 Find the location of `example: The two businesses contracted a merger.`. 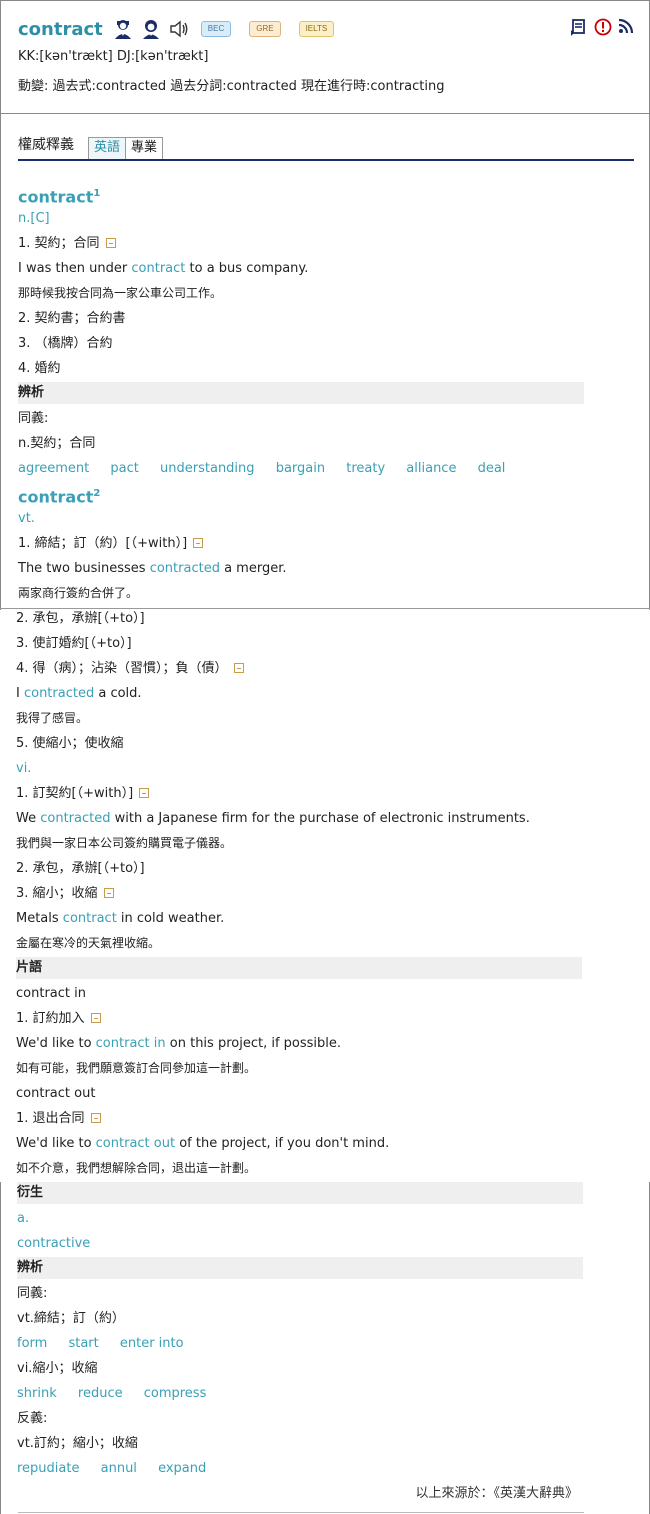

example: The two businesses contracted a merger. is located at coordinates (152, 568).